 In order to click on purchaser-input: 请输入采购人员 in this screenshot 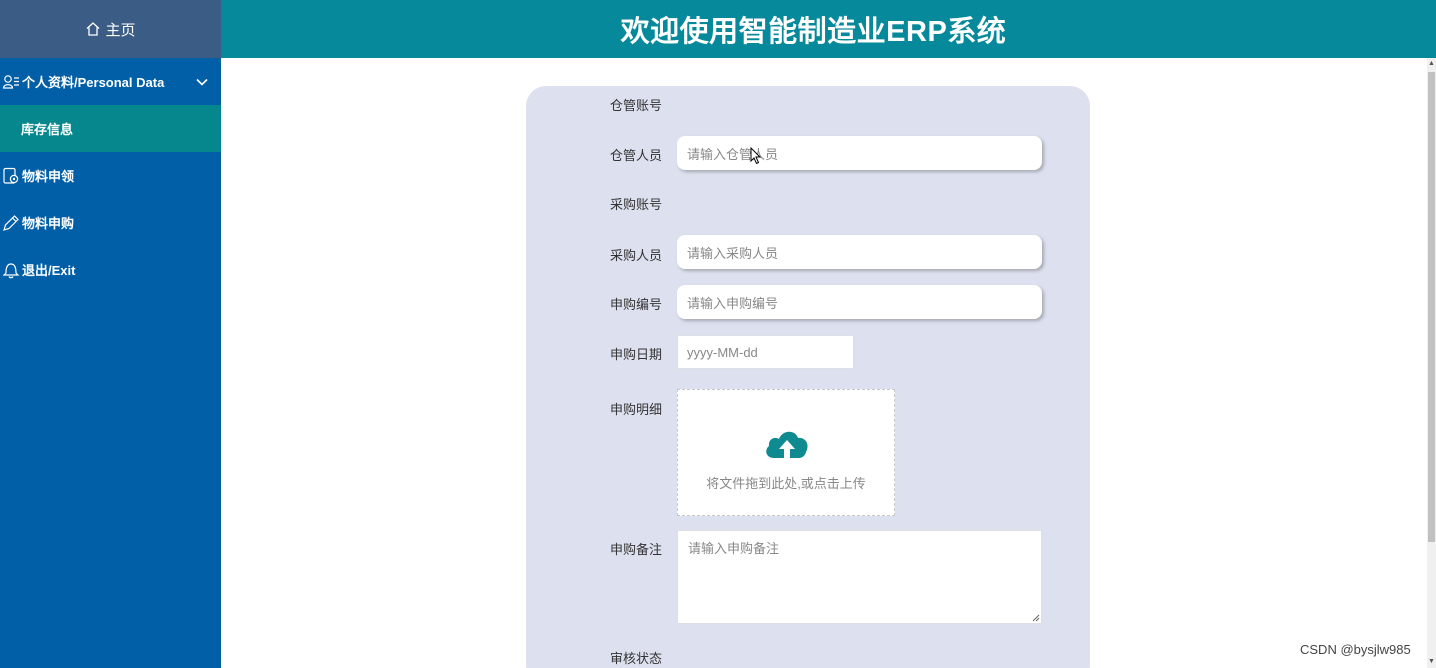, I will do `click(859, 252)`.